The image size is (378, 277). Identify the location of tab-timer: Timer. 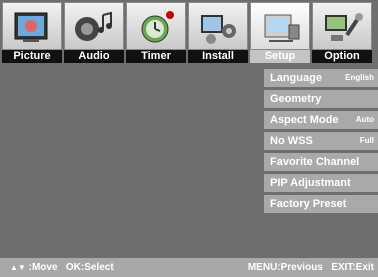
(156, 32).